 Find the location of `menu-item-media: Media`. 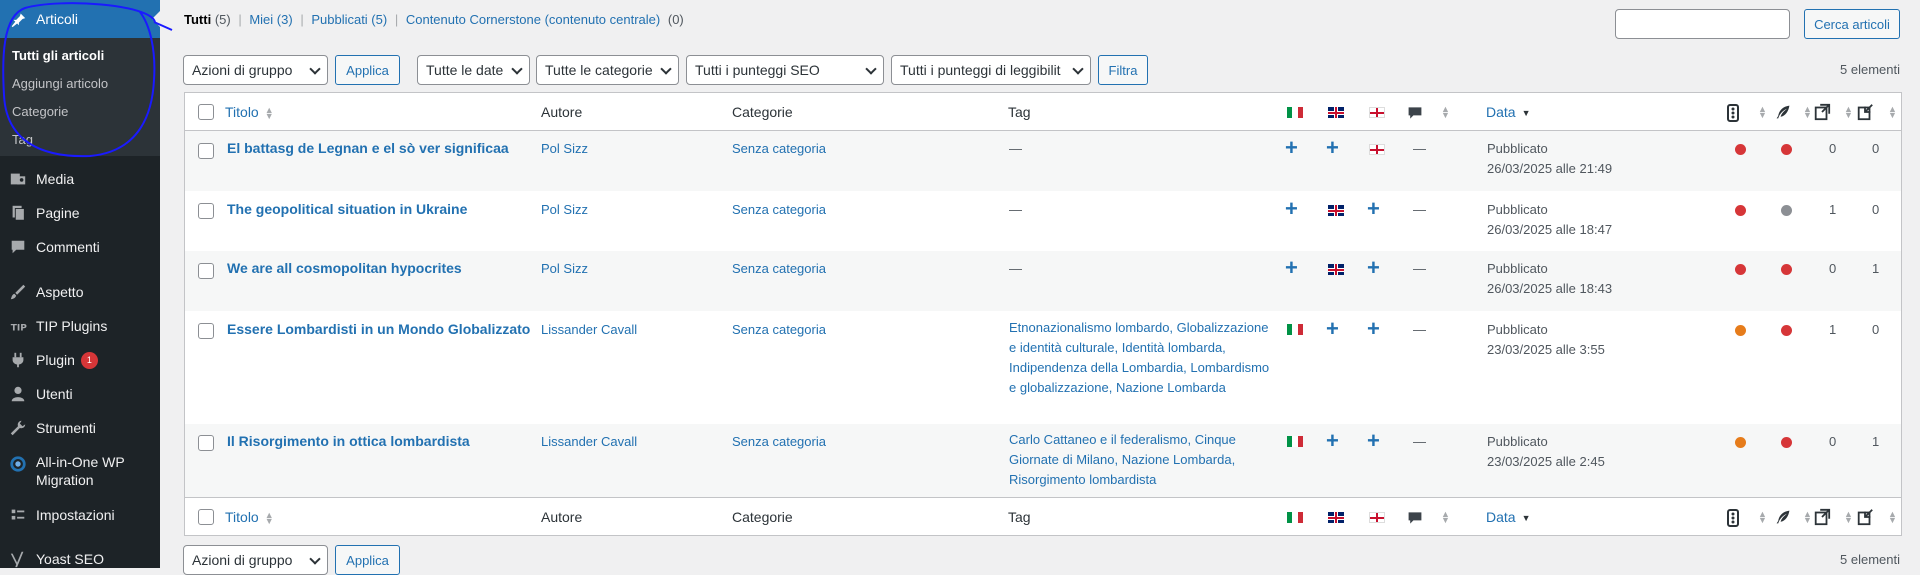

menu-item-media: Media is located at coordinates (80, 179).